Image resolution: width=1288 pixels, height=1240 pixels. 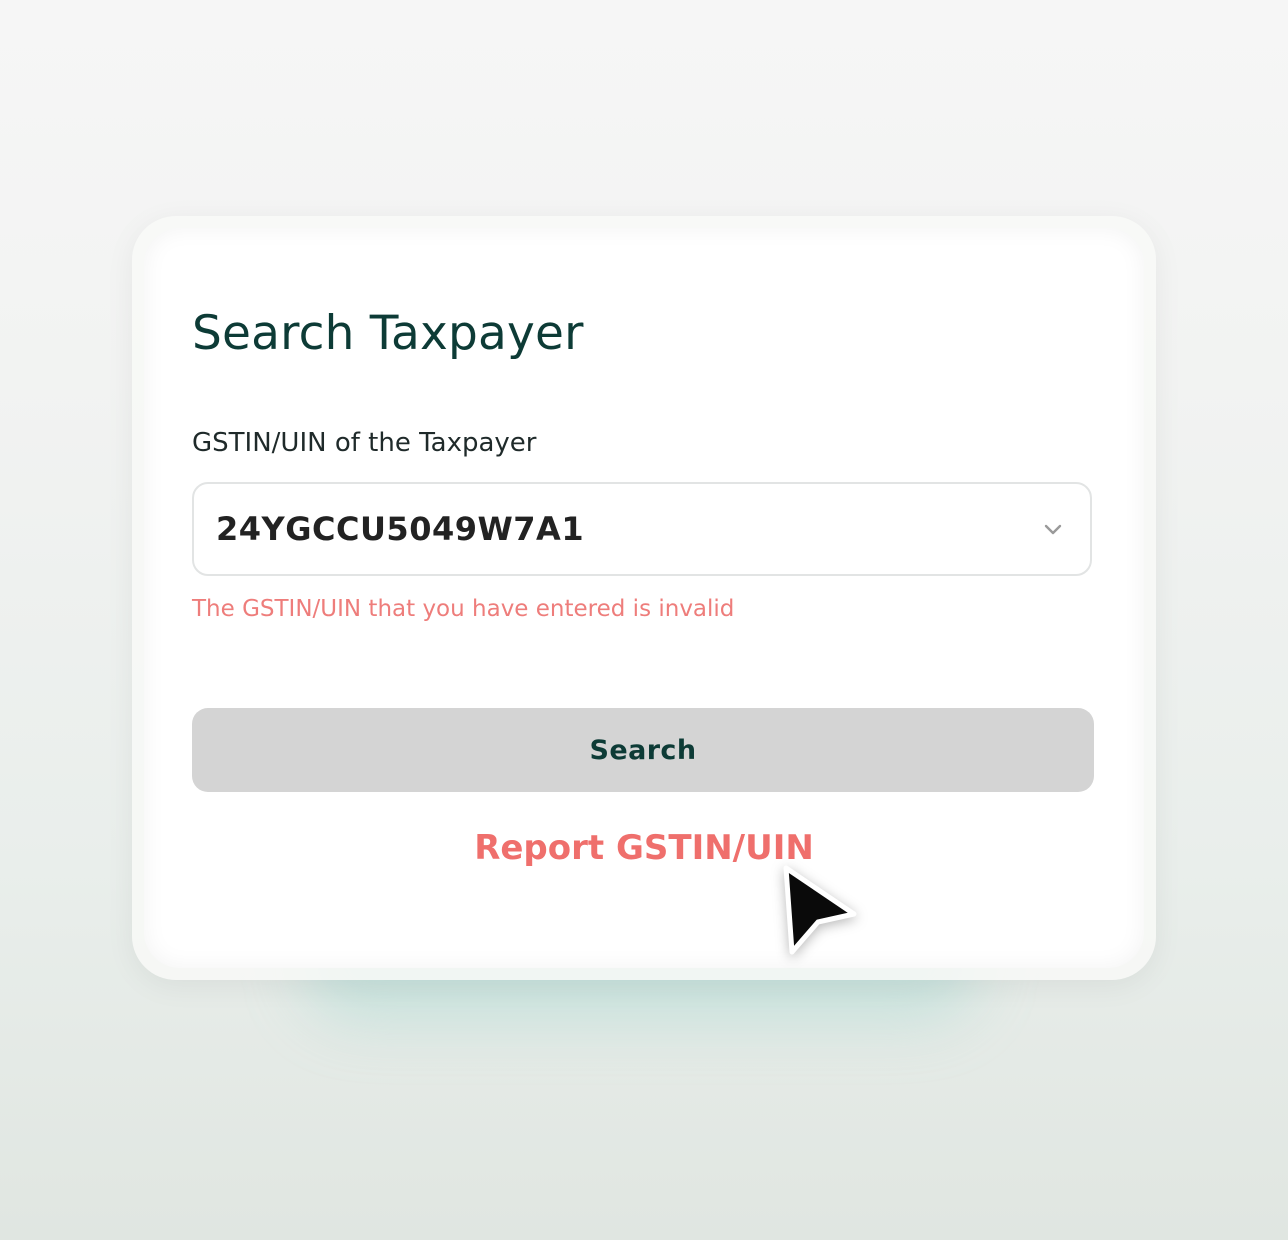 I want to click on gstin-field-label: GSTIN/UIN of the Taxpayer, so click(x=364, y=443).